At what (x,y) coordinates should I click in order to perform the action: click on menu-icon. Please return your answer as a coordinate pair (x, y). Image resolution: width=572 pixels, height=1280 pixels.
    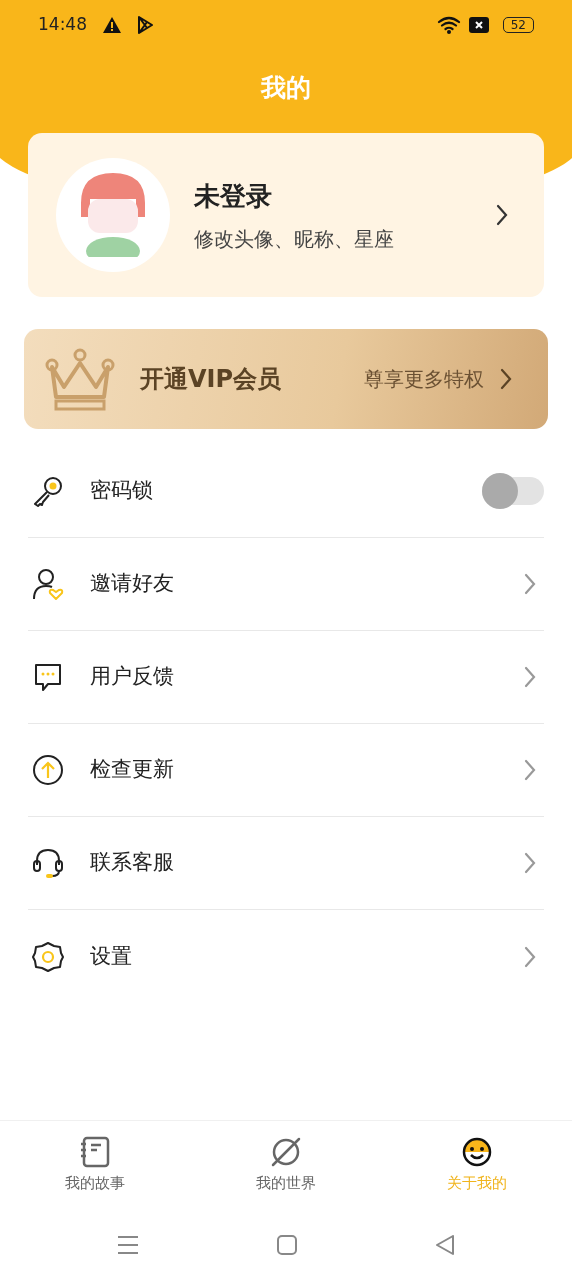
    Looking at the image, I should click on (128, 1245).